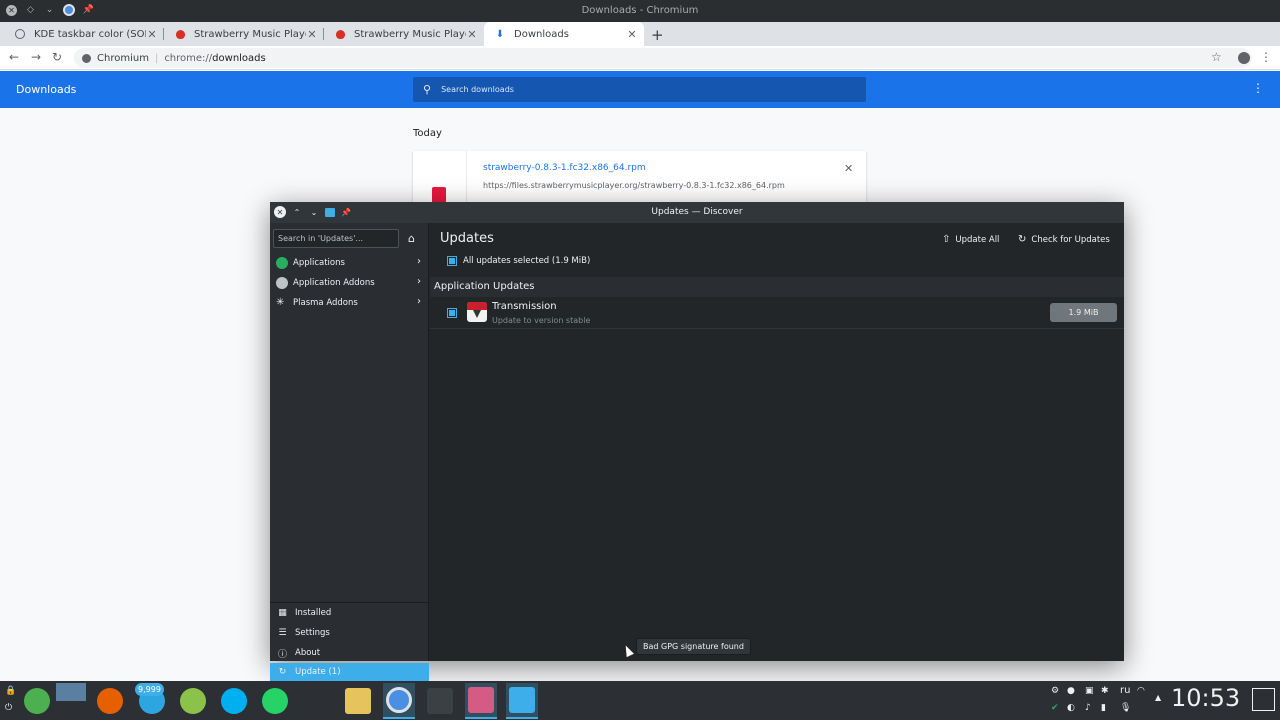  I want to click on select-all-checkbox, so click(452, 261).